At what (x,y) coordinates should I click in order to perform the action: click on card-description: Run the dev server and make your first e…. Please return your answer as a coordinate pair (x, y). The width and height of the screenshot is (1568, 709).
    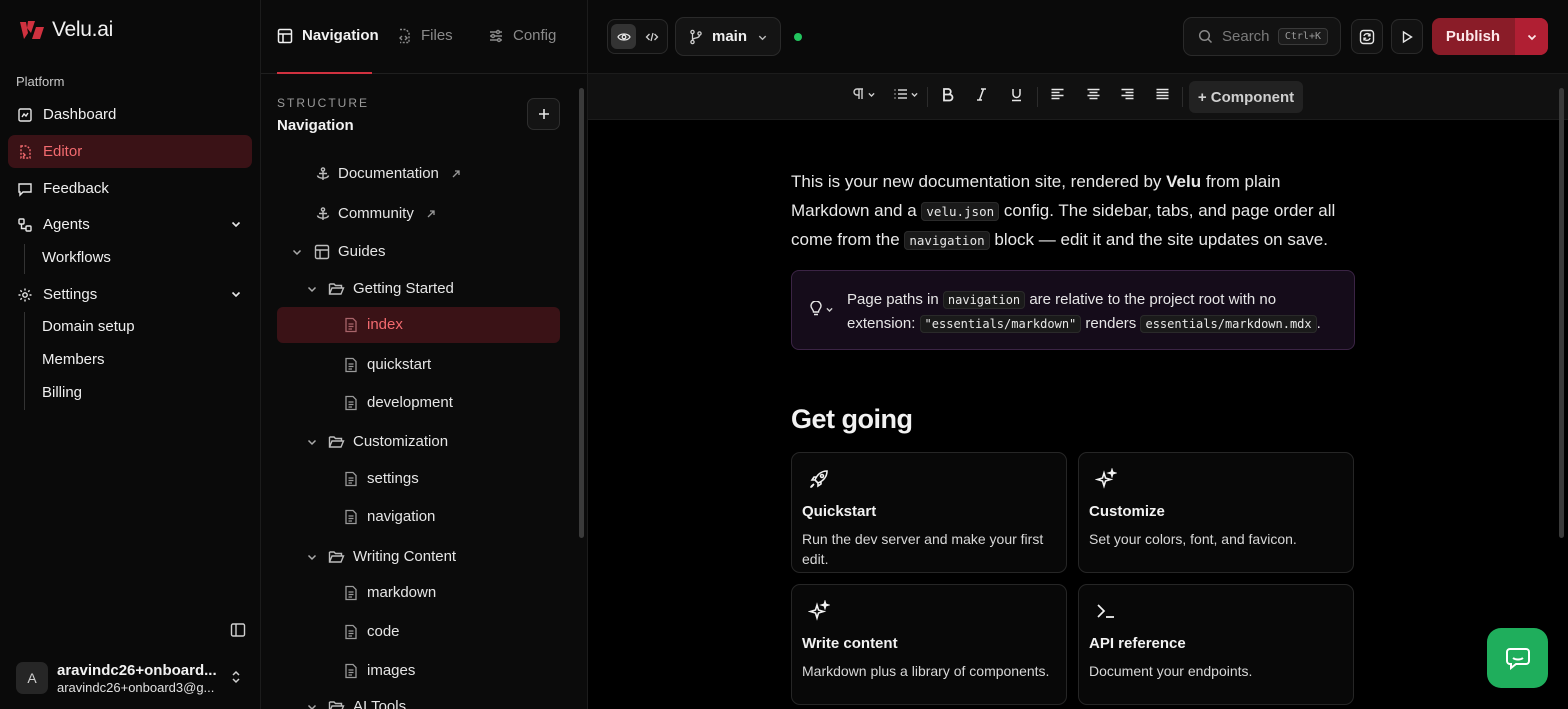
    Looking at the image, I should click on (923, 549).